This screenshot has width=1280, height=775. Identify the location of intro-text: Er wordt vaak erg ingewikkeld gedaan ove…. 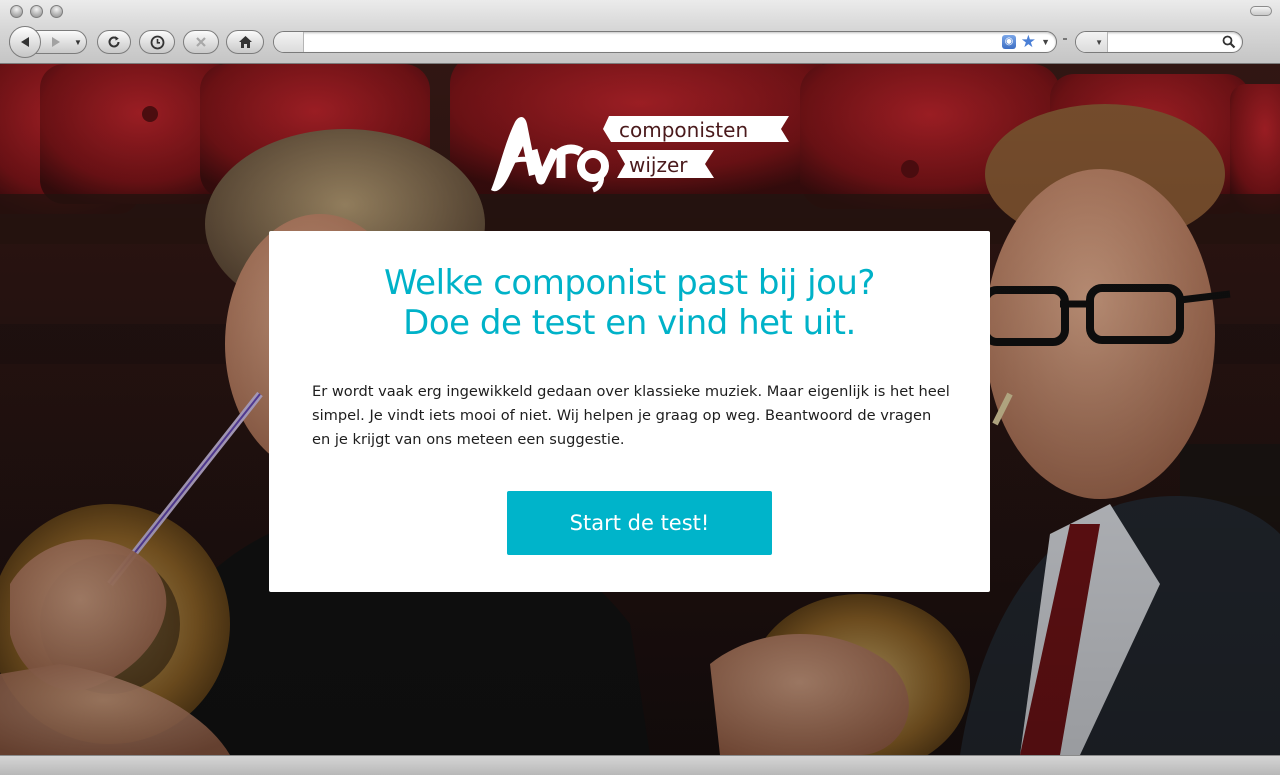
(631, 415).